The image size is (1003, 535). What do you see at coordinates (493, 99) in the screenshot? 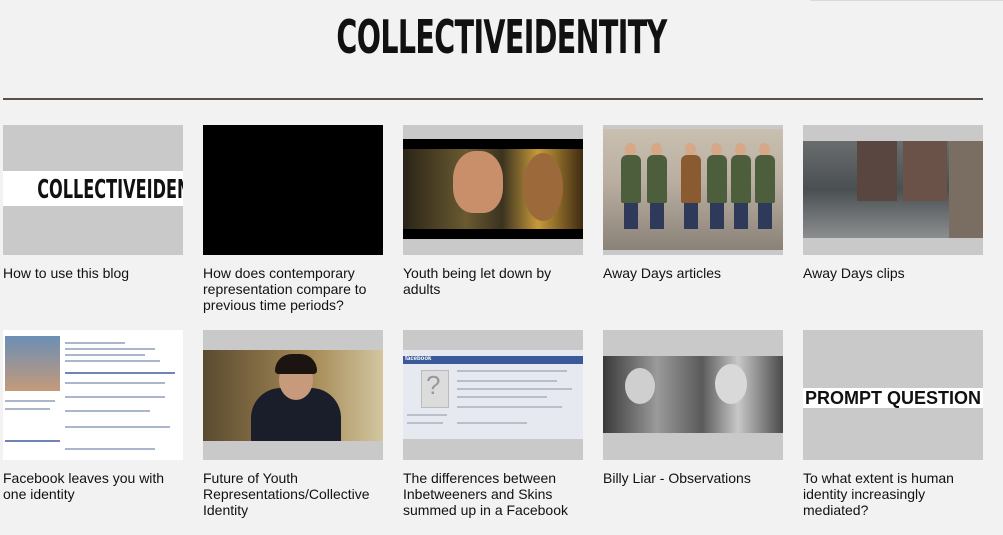
I see `header-rule` at bounding box center [493, 99].